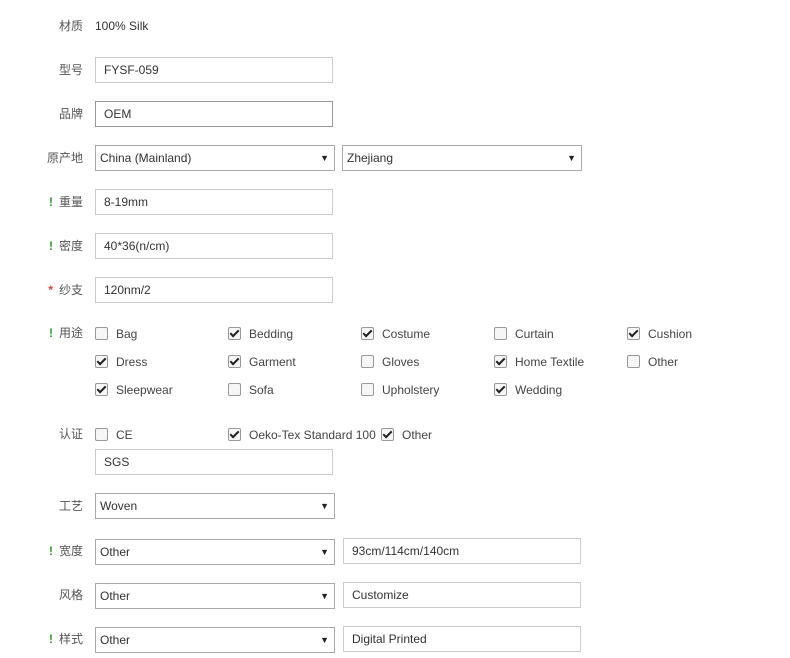  I want to click on usage-option-label: Curtain, so click(534, 334).